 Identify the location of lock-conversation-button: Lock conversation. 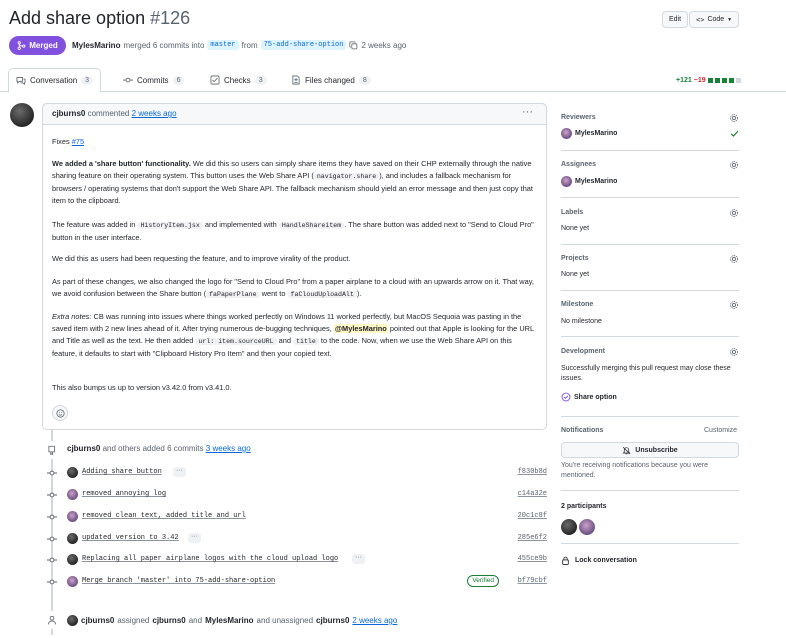
(599, 560).